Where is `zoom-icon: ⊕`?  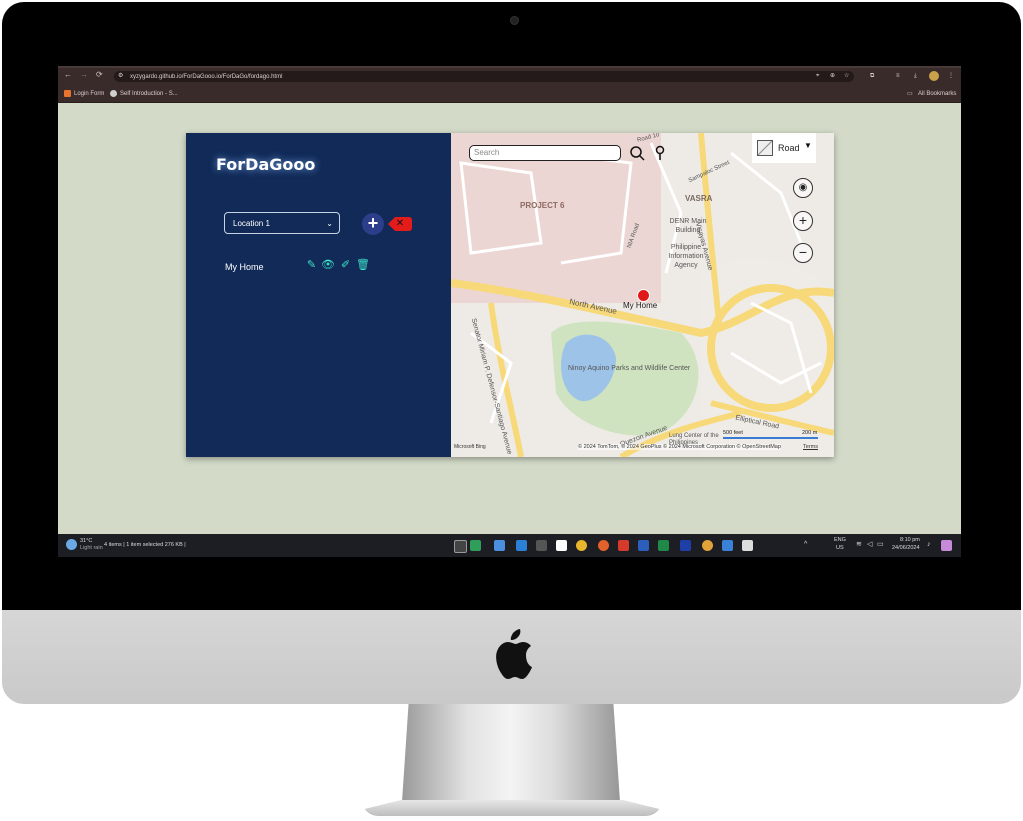 zoom-icon: ⊕ is located at coordinates (832, 76).